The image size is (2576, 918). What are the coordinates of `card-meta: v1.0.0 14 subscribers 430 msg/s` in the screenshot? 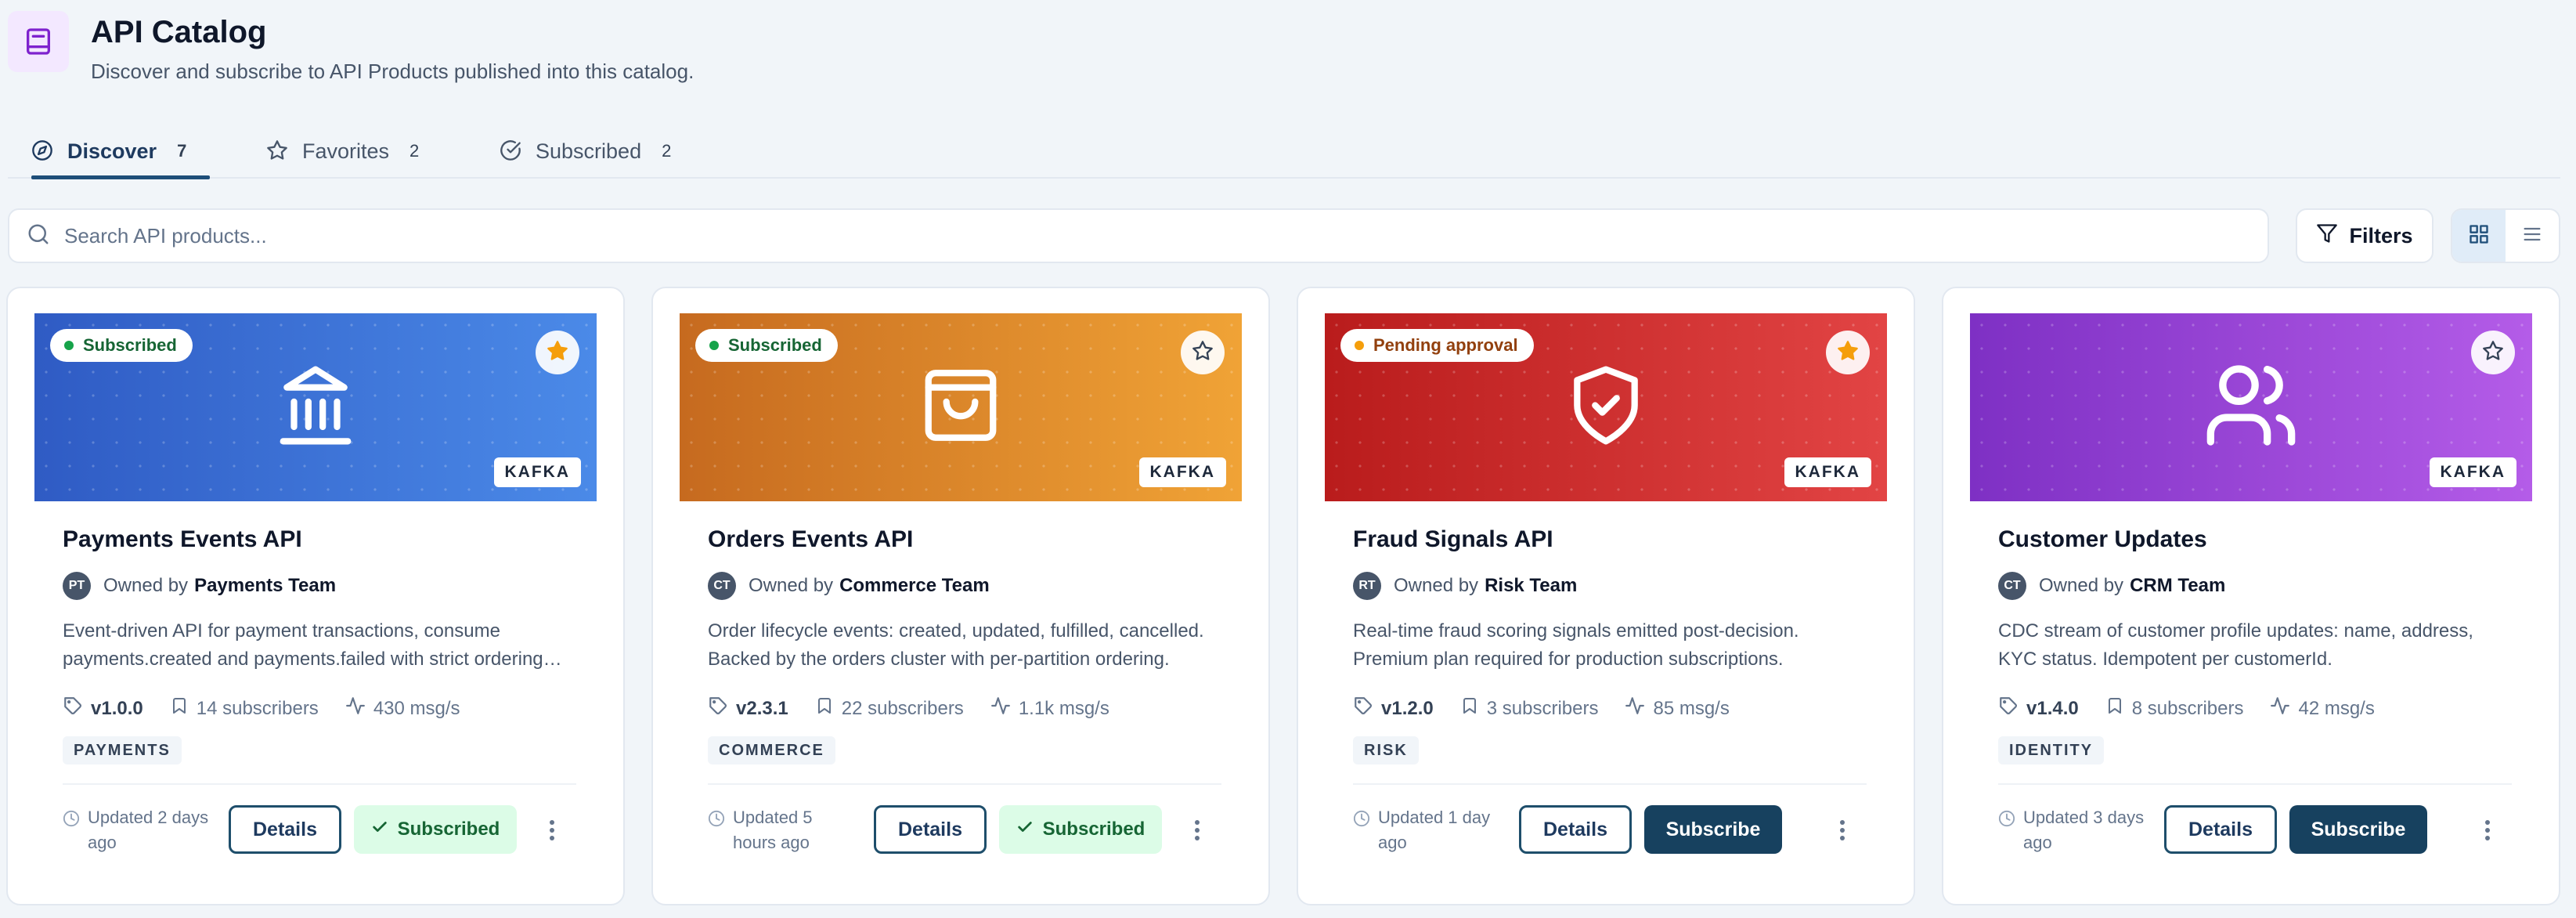 It's located at (275, 708).